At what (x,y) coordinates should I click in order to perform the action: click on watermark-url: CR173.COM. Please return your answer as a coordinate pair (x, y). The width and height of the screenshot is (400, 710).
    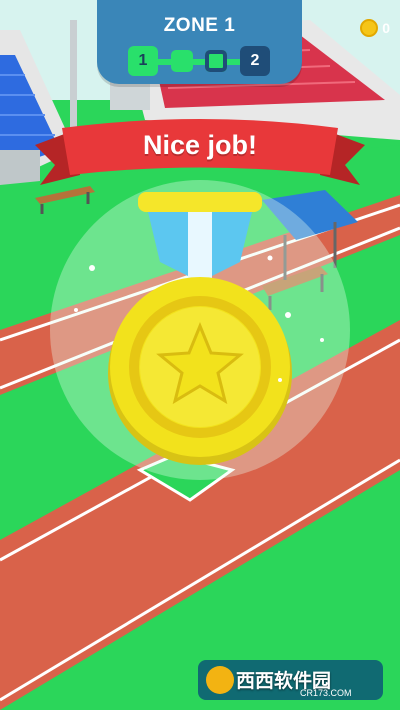
    Looking at the image, I should click on (326, 693).